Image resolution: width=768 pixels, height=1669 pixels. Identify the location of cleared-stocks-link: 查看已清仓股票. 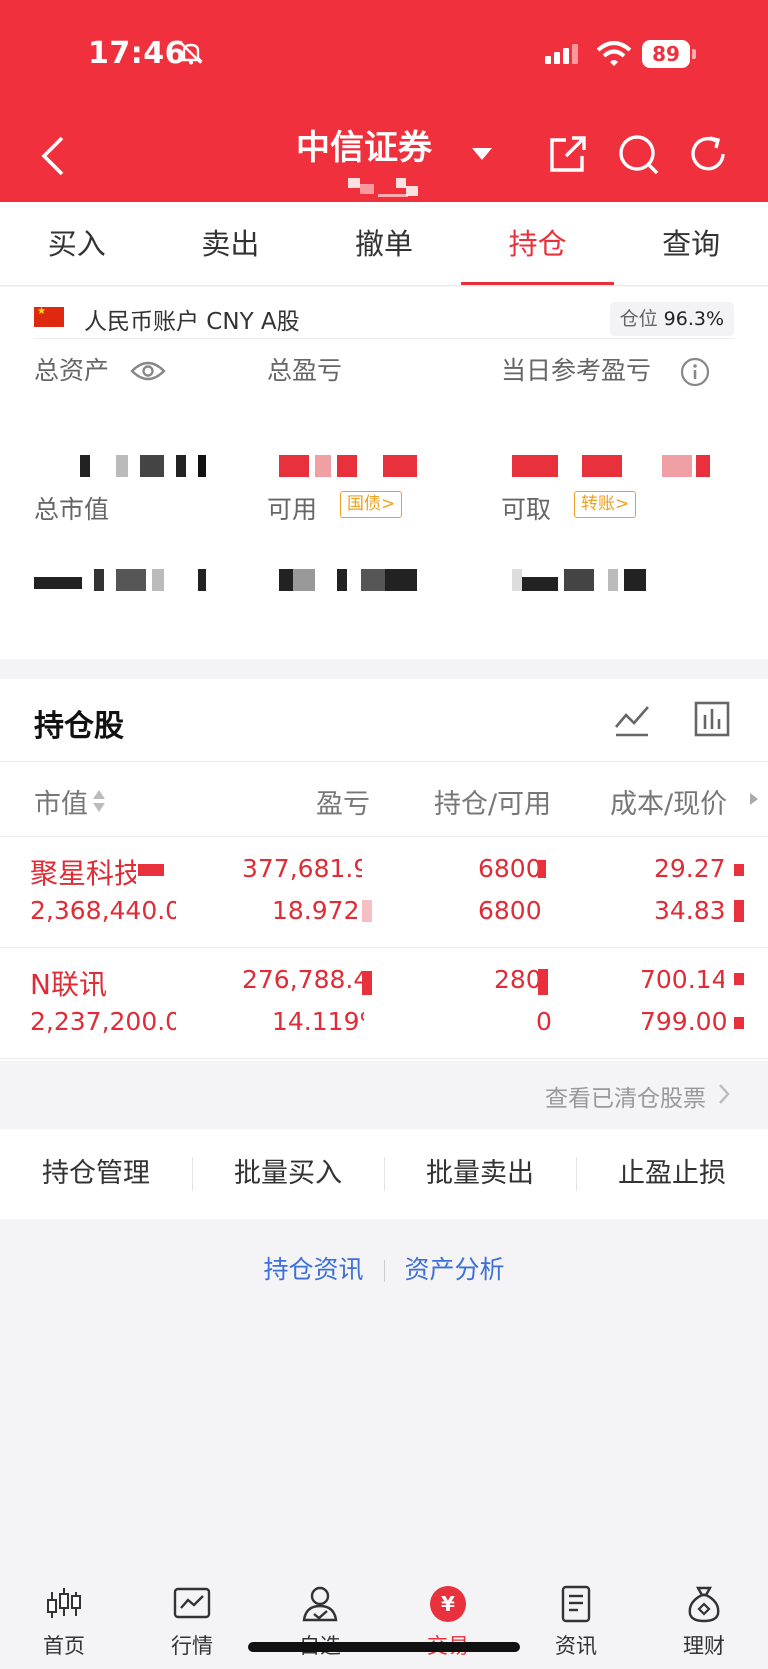
(625, 1096).